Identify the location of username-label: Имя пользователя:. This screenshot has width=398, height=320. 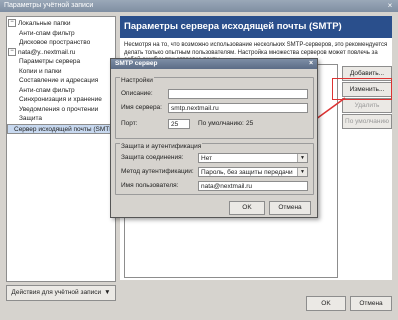
(150, 185).